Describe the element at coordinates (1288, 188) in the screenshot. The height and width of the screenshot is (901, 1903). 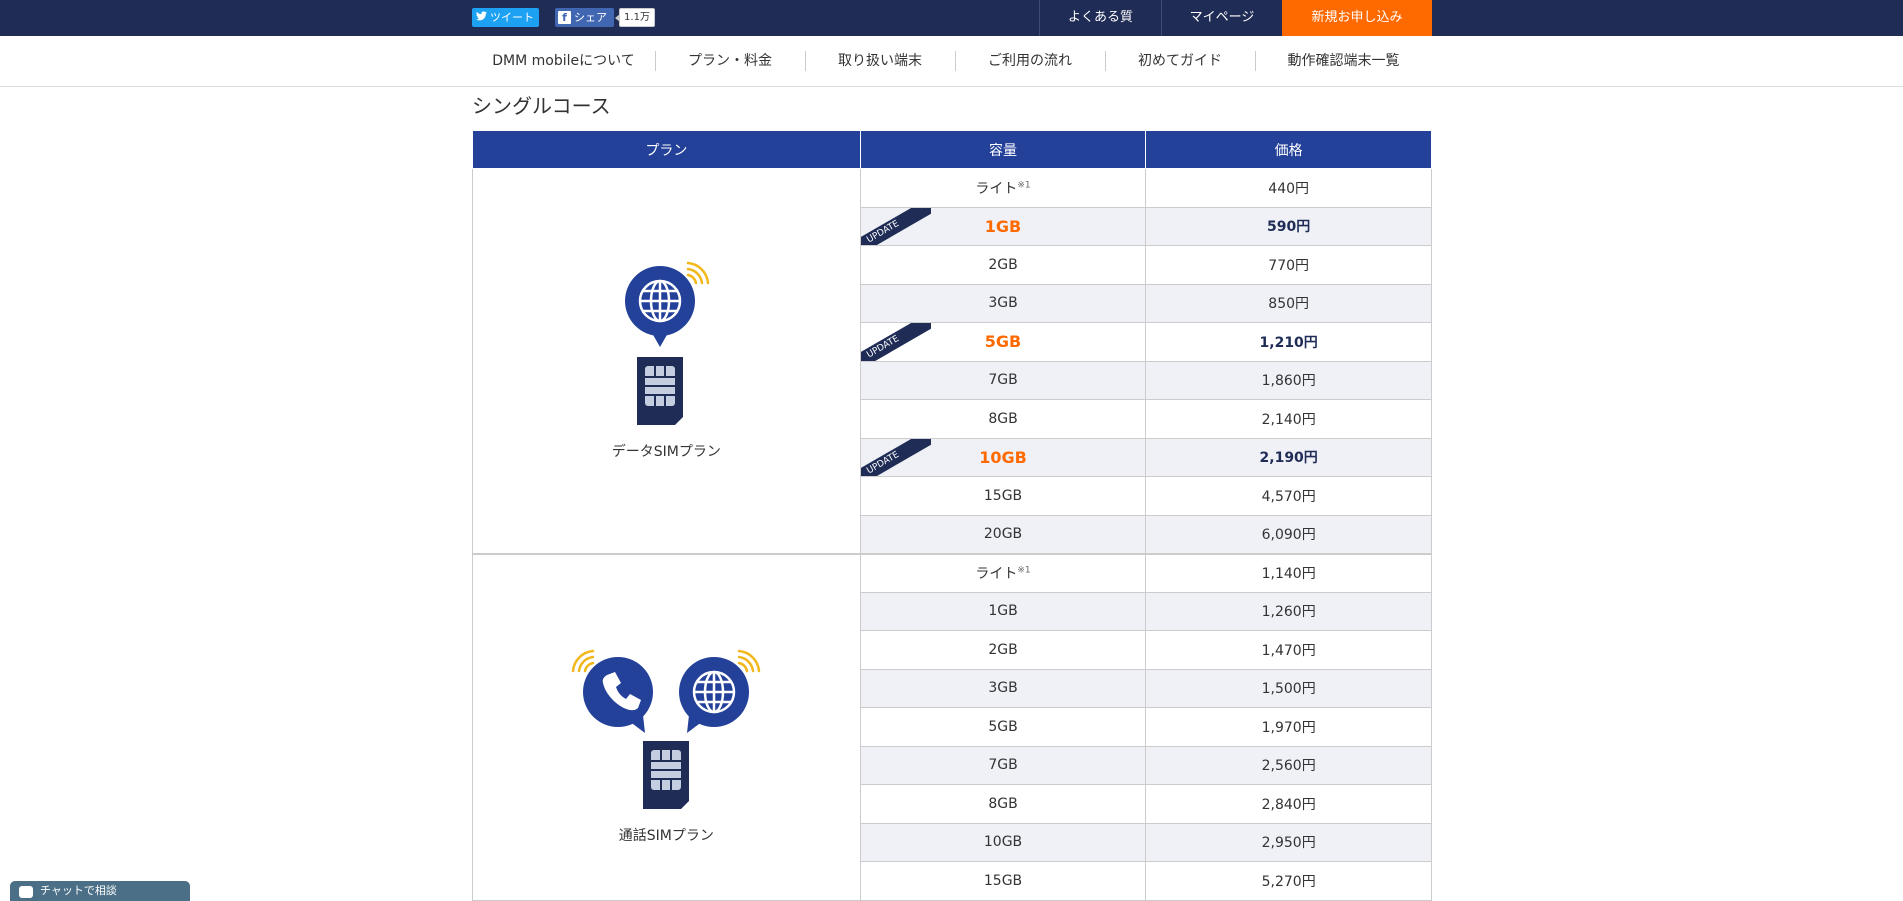
I see `price-cell: 440円` at that location.